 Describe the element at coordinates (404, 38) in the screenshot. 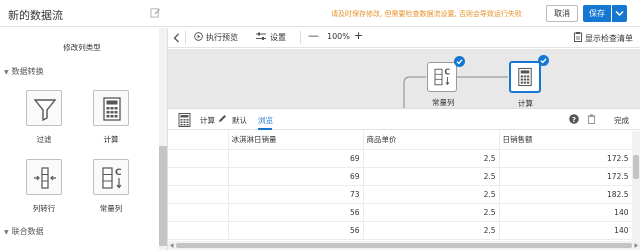

I see `canvas-toolbar: 执行预览 设置 — 100% + 显示检查清单` at that location.